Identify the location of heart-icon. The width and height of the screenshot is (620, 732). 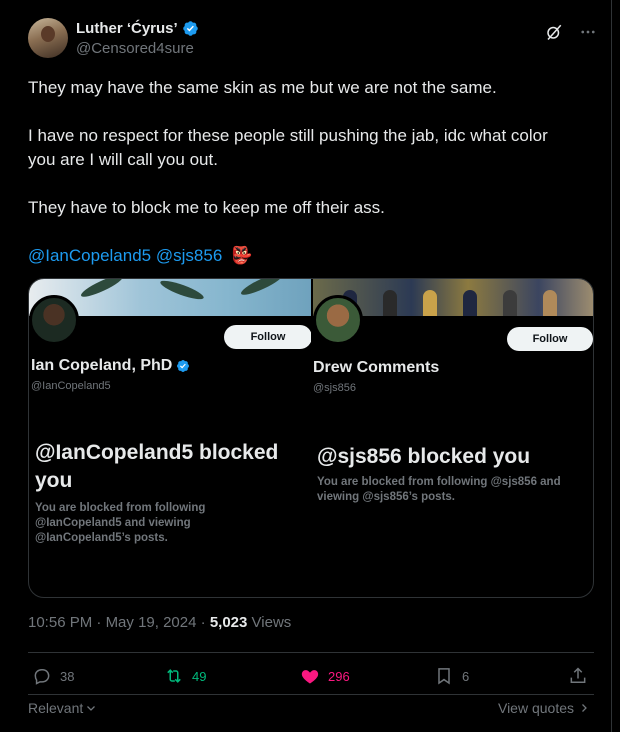
(310, 677).